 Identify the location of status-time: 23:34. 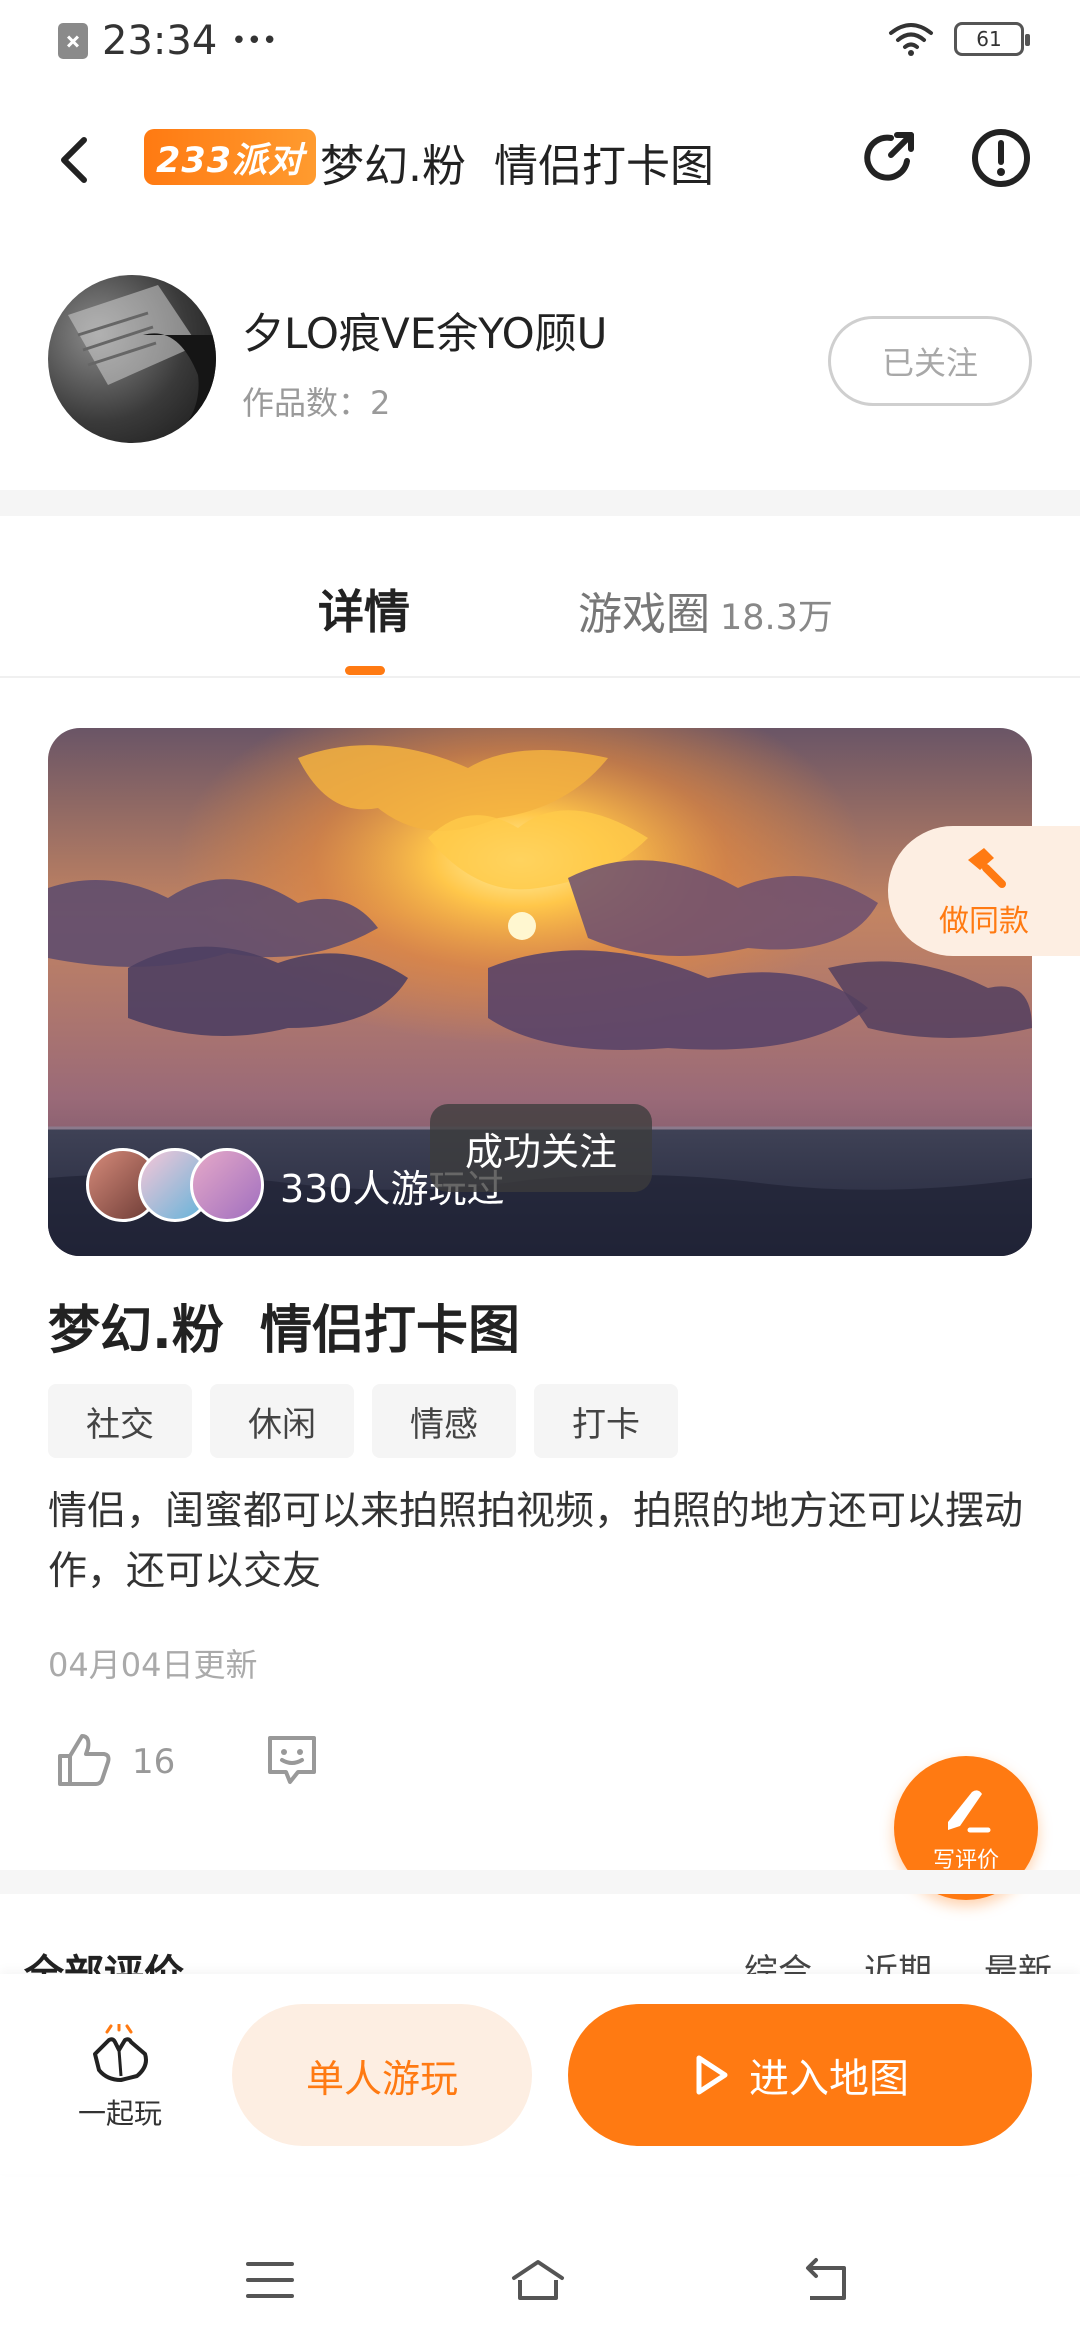
(160, 41).